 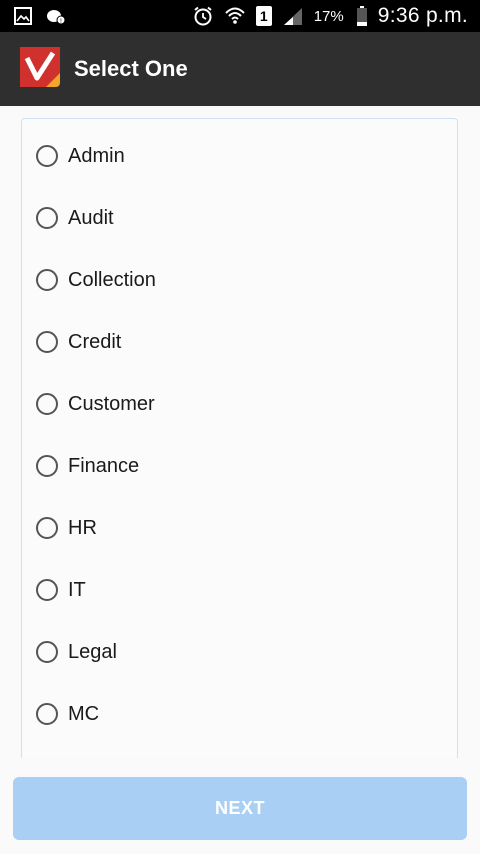 I want to click on app-logo-icon, so click(x=40, y=69).